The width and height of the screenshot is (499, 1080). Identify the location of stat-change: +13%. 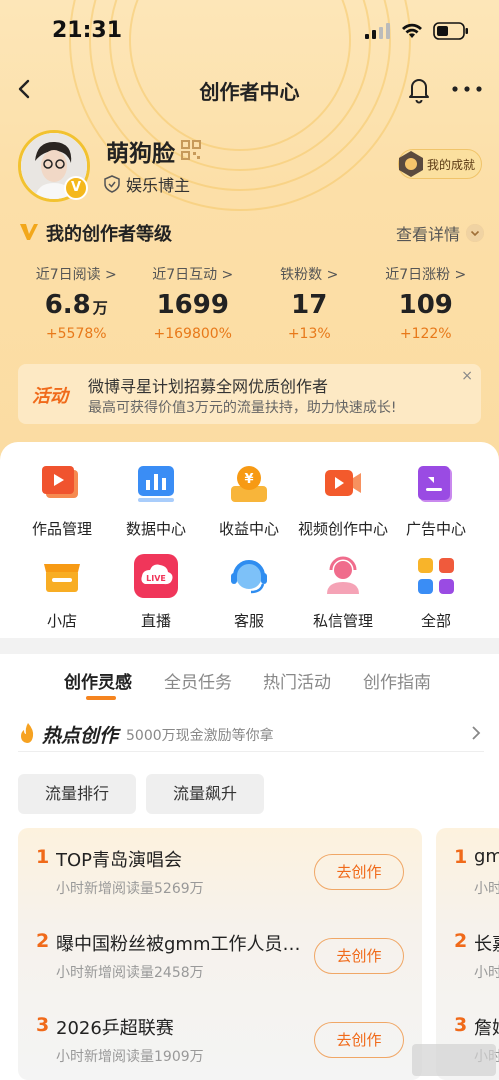
(309, 334).